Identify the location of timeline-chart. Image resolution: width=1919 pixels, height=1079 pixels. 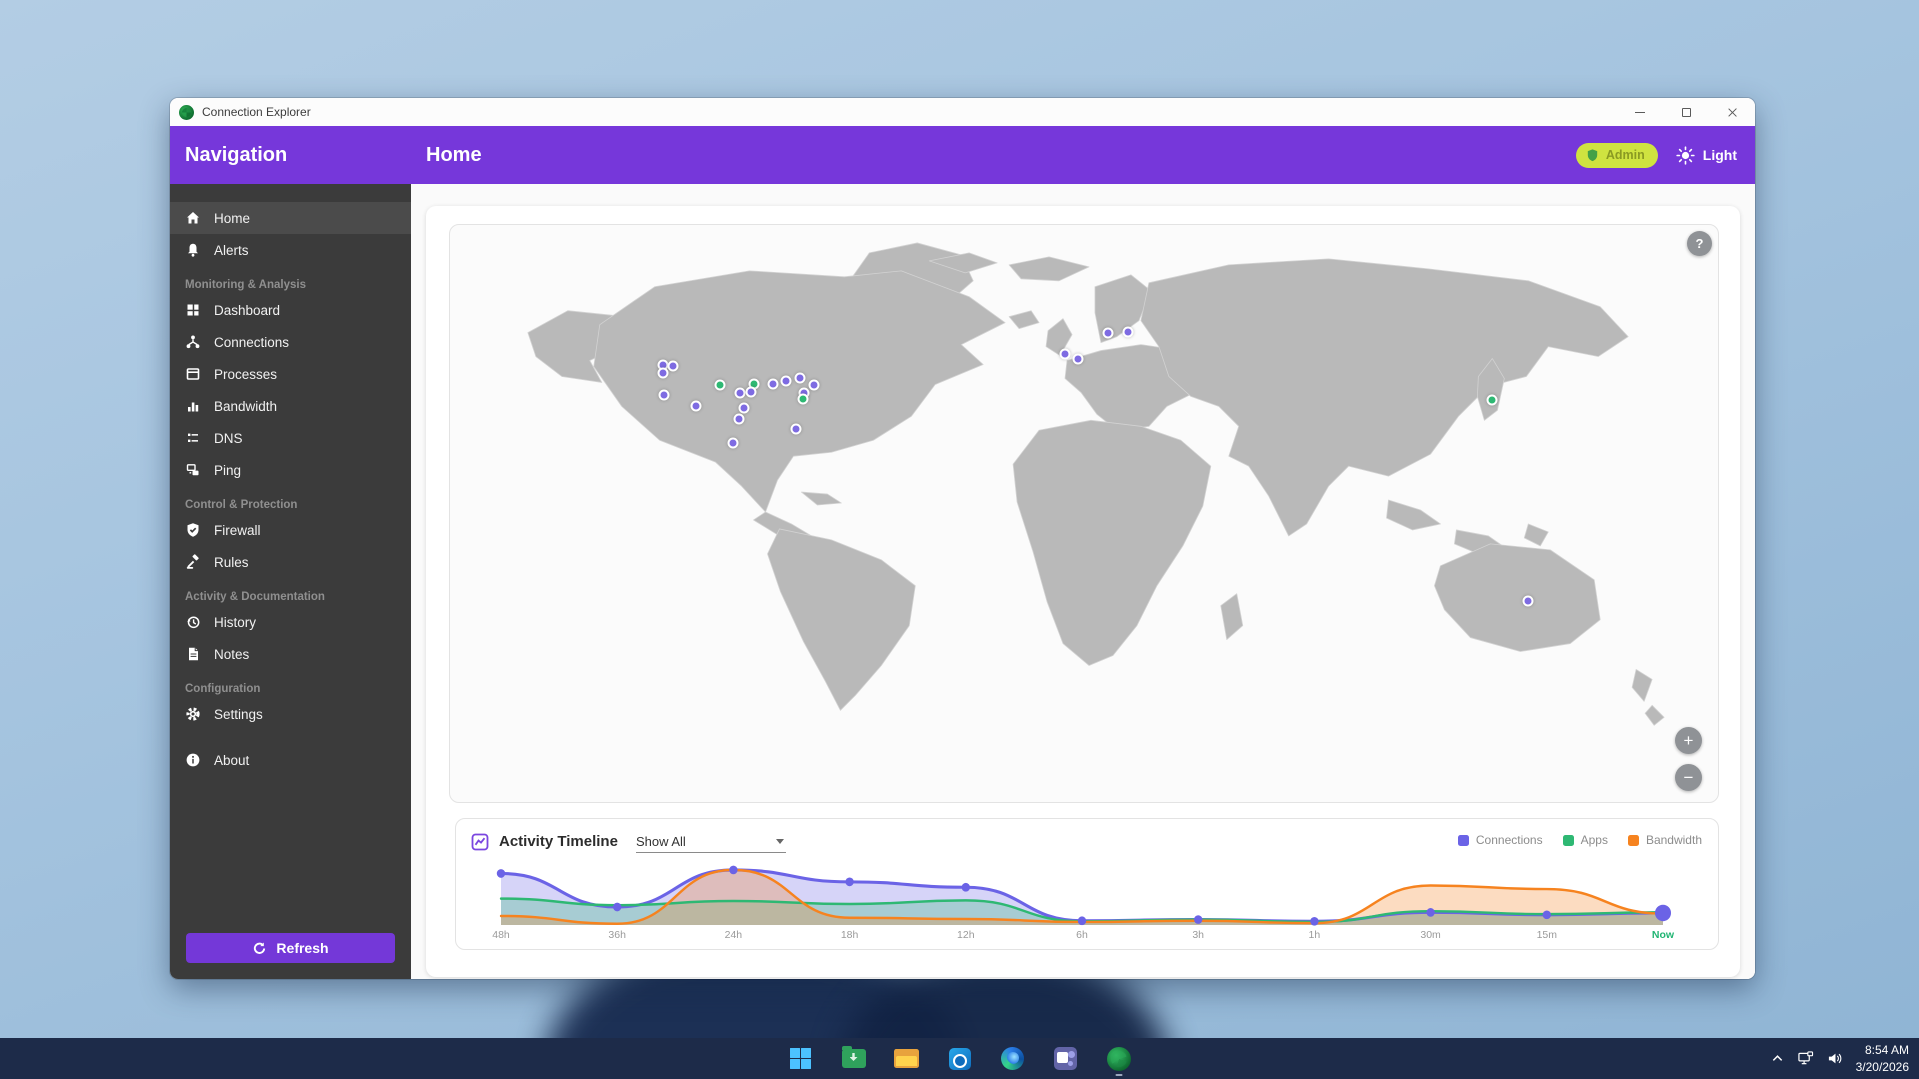
(1084, 894).